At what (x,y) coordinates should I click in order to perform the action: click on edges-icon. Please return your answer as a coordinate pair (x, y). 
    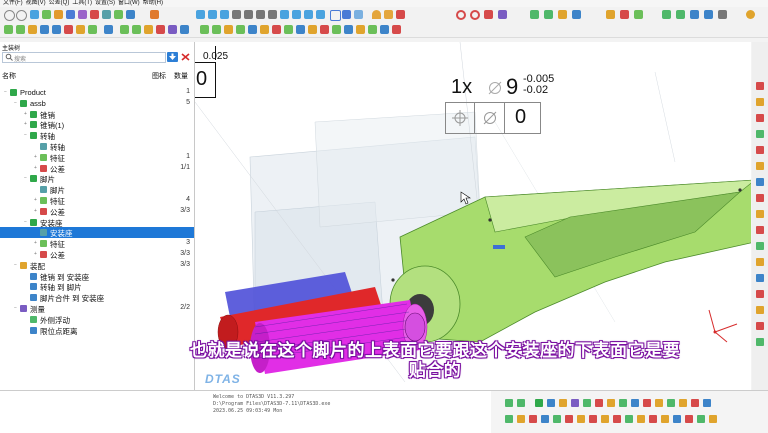
    Looking at the image, I should click on (358, 14).